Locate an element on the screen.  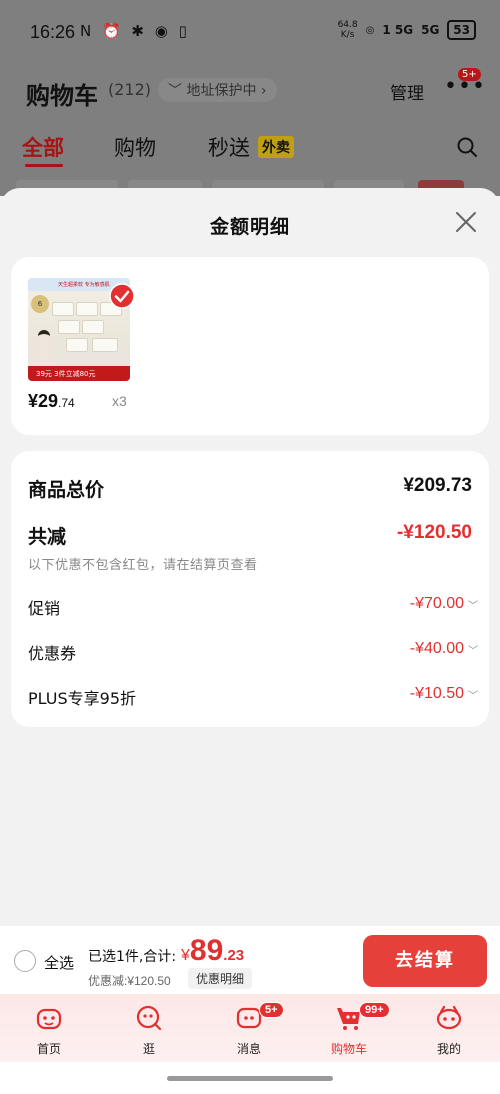
total-discount-label: 共减 is located at coordinates (47, 537).